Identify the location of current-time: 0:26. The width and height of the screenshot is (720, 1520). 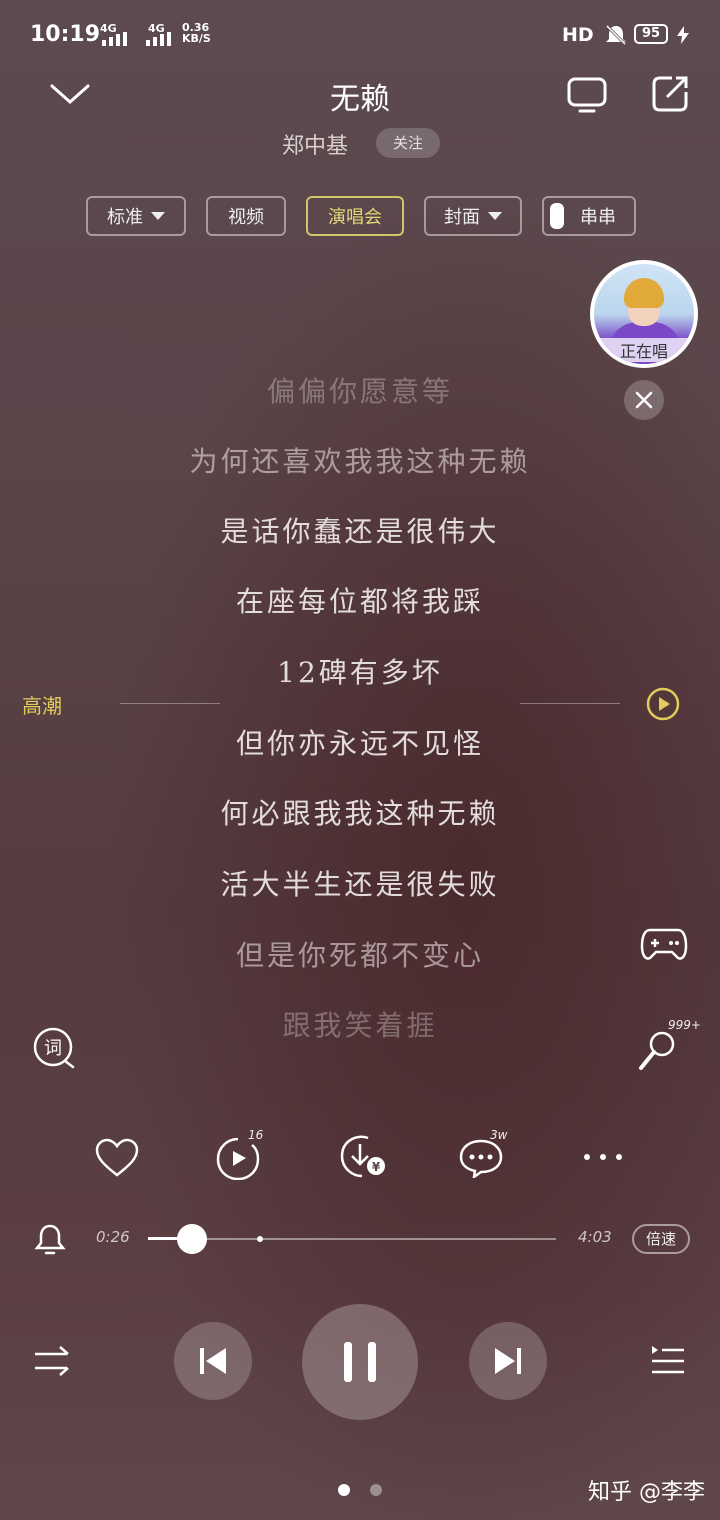
(113, 1237).